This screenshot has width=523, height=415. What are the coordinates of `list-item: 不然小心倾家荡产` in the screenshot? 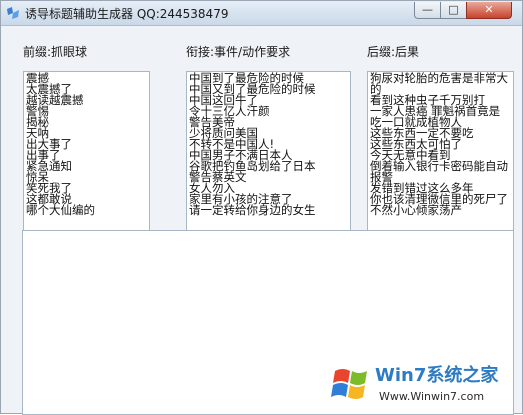 It's located at (416, 210).